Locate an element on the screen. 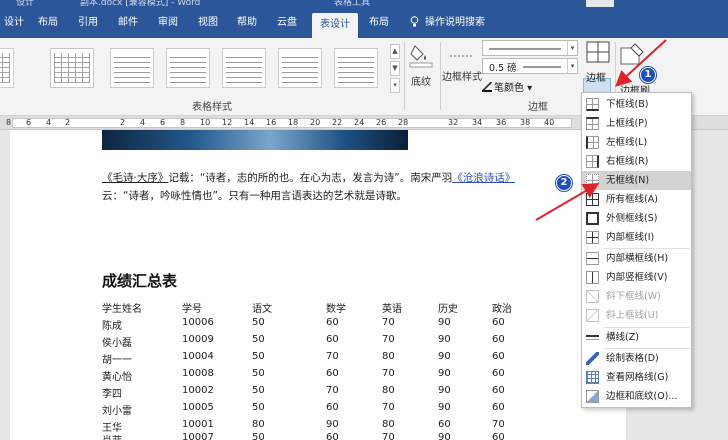 This screenshot has width=728, height=440. border-bottom-icon is located at coordinates (592, 104).